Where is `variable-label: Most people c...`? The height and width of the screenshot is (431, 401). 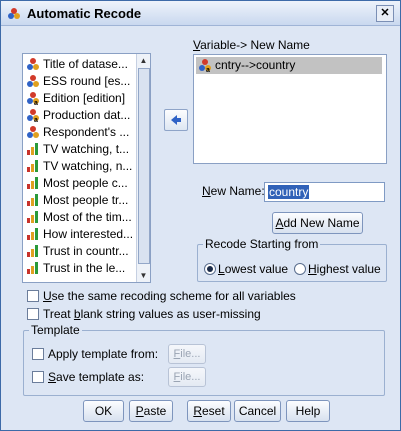 variable-label: Most people c... is located at coordinates (85, 183).